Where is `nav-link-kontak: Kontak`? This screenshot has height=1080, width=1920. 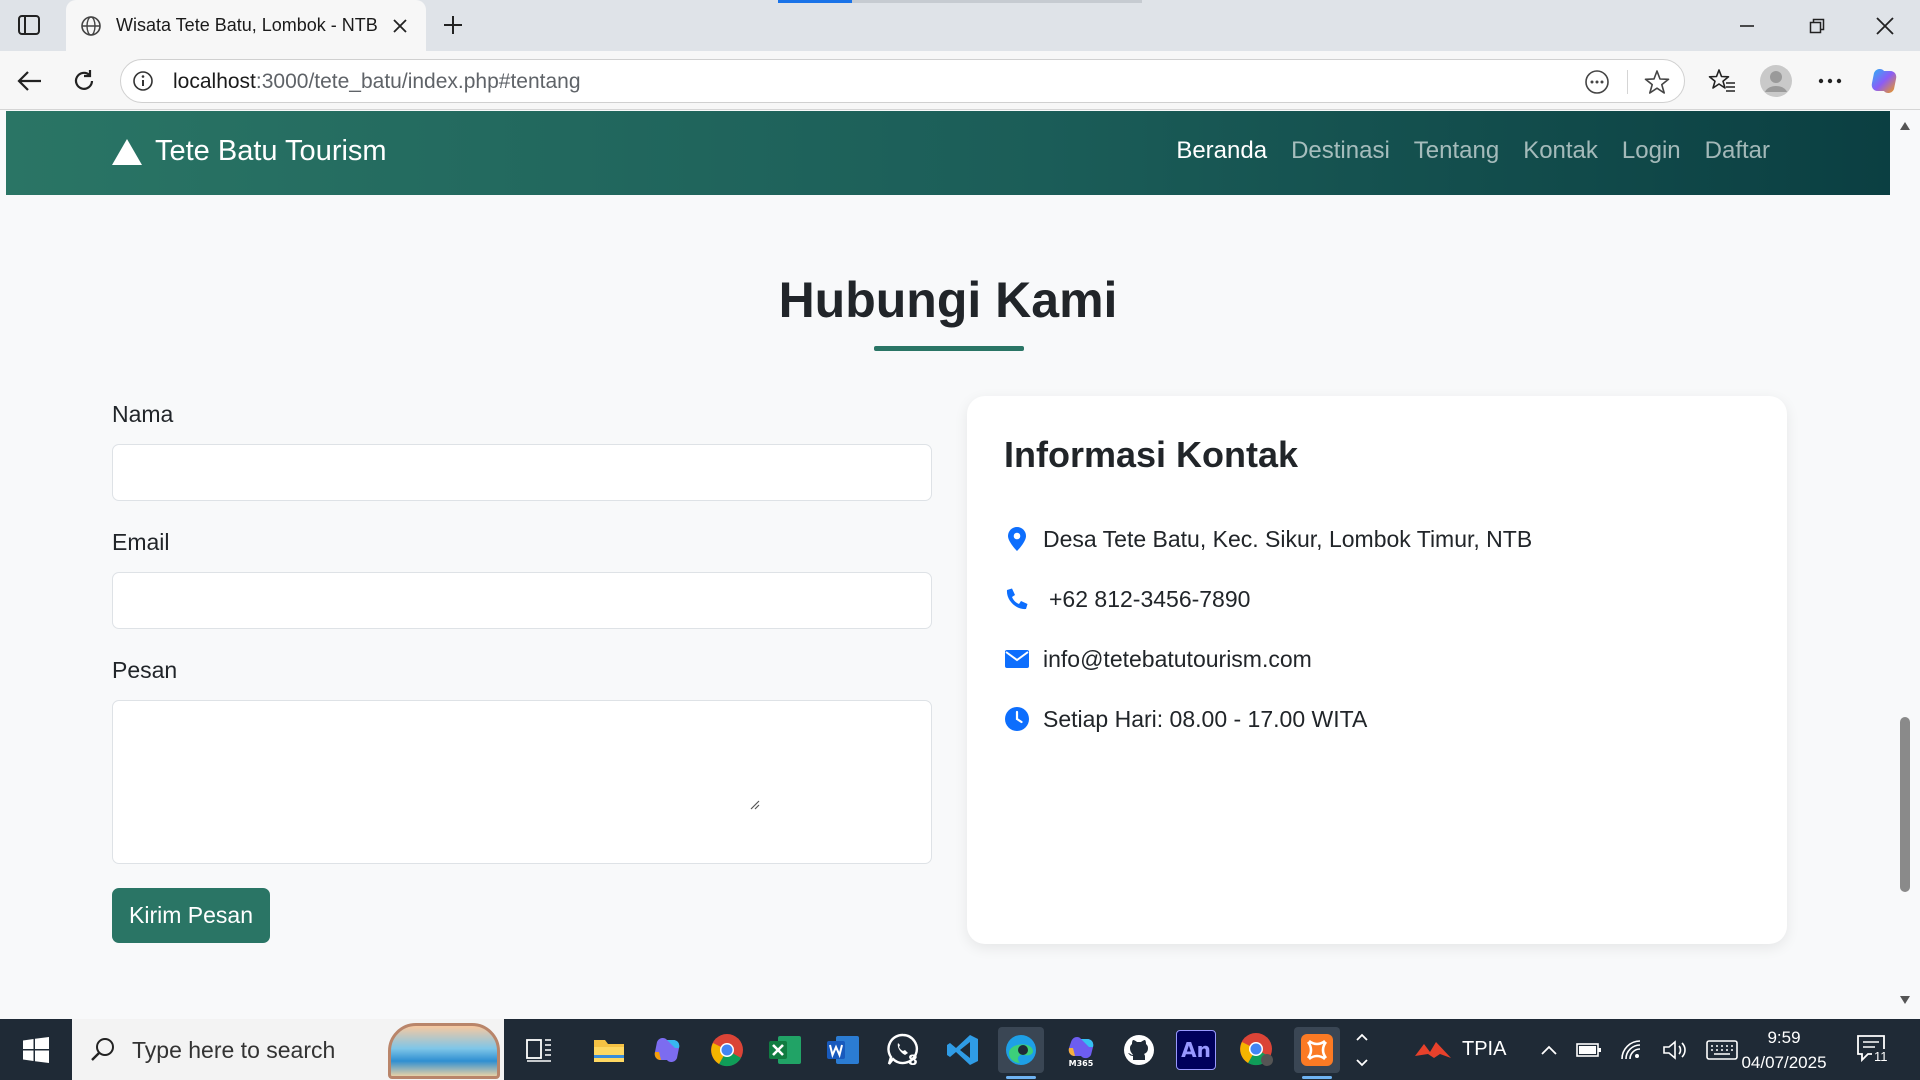 nav-link-kontak: Kontak is located at coordinates (1560, 151).